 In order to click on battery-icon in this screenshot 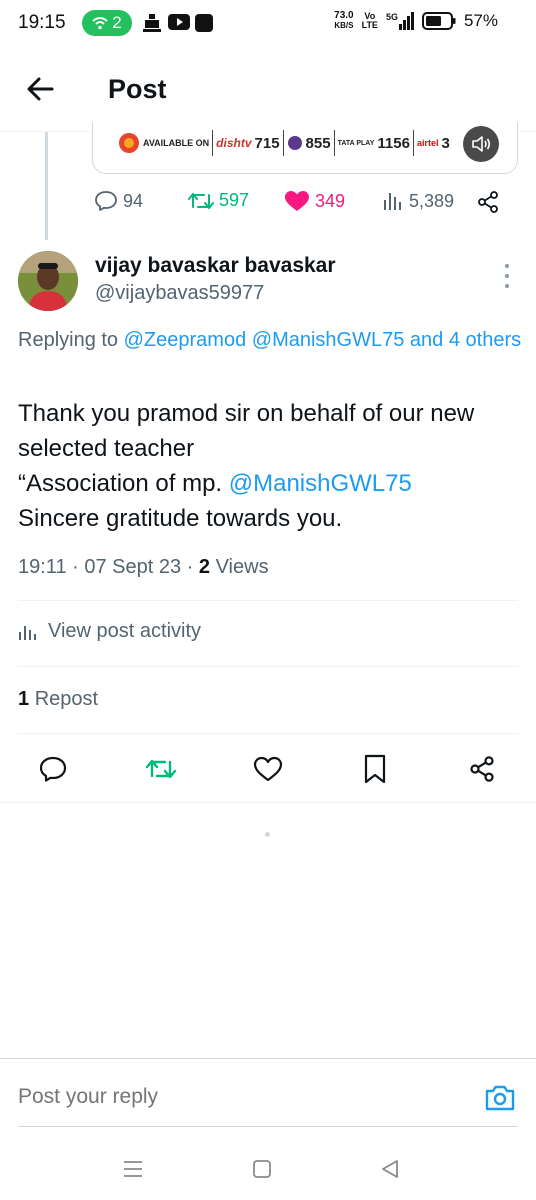, I will do `click(438, 21)`.